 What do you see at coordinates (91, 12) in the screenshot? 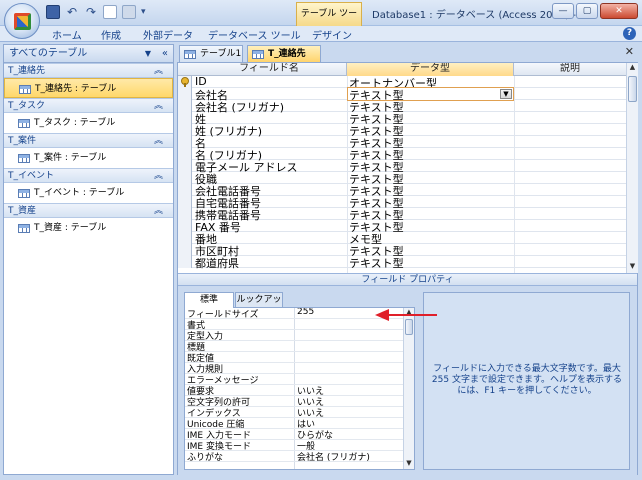
I see `redo-icon: ↷` at bounding box center [91, 12].